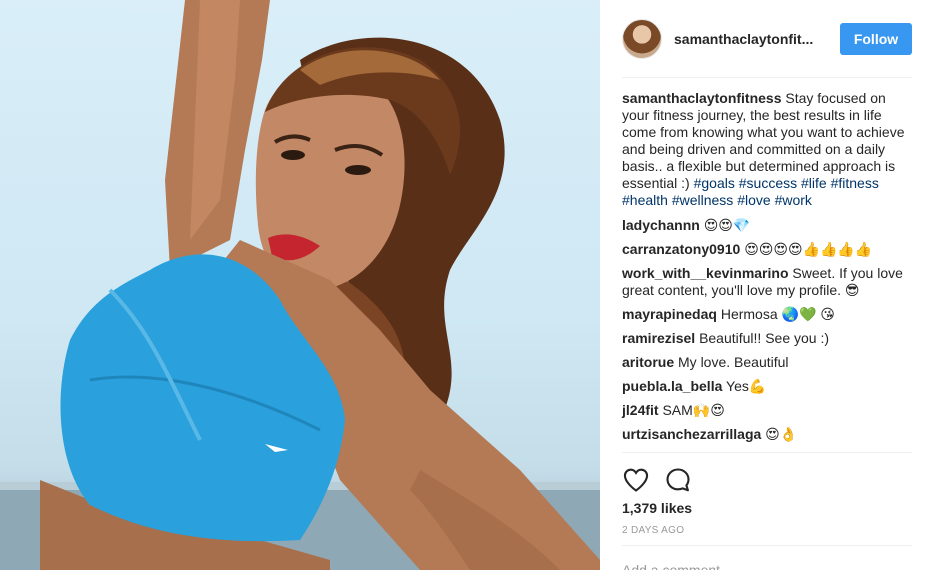 The height and width of the screenshot is (570, 928). I want to click on comment-text: My love. Beautiful, so click(733, 362).